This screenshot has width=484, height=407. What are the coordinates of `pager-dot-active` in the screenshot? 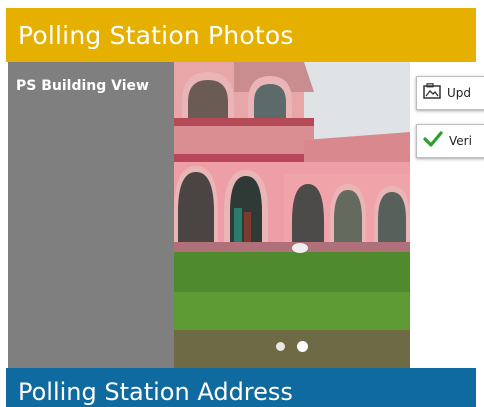 It's located at (302, 346).